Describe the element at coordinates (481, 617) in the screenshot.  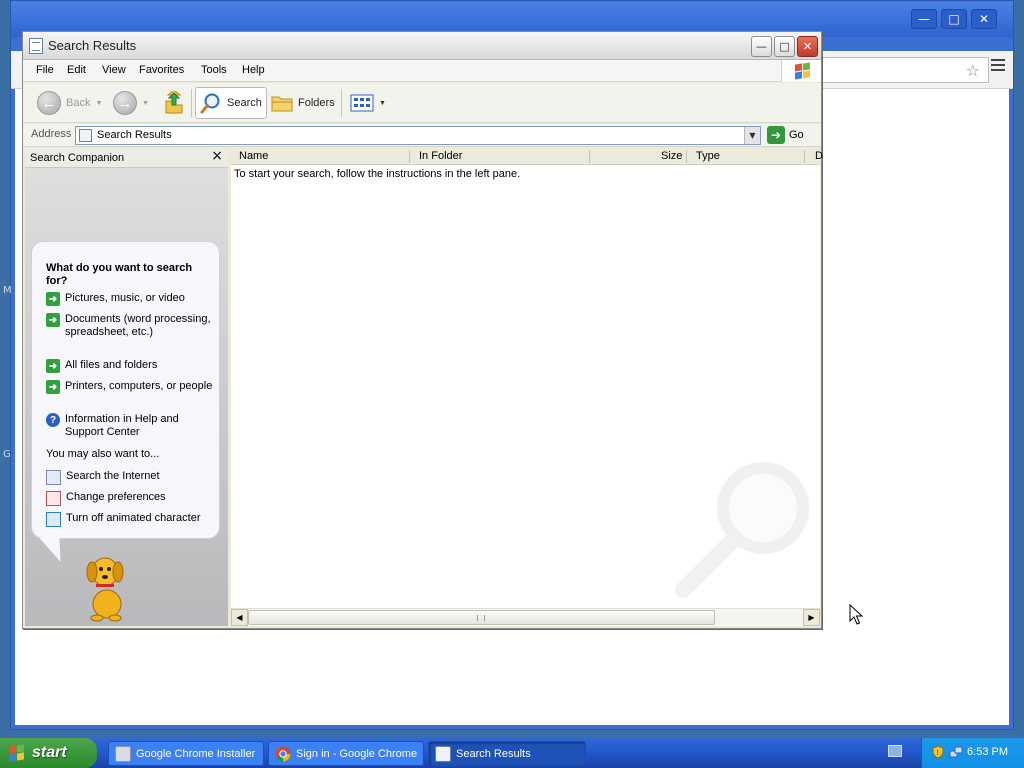
I see `scrollbar-thumb` at that location.